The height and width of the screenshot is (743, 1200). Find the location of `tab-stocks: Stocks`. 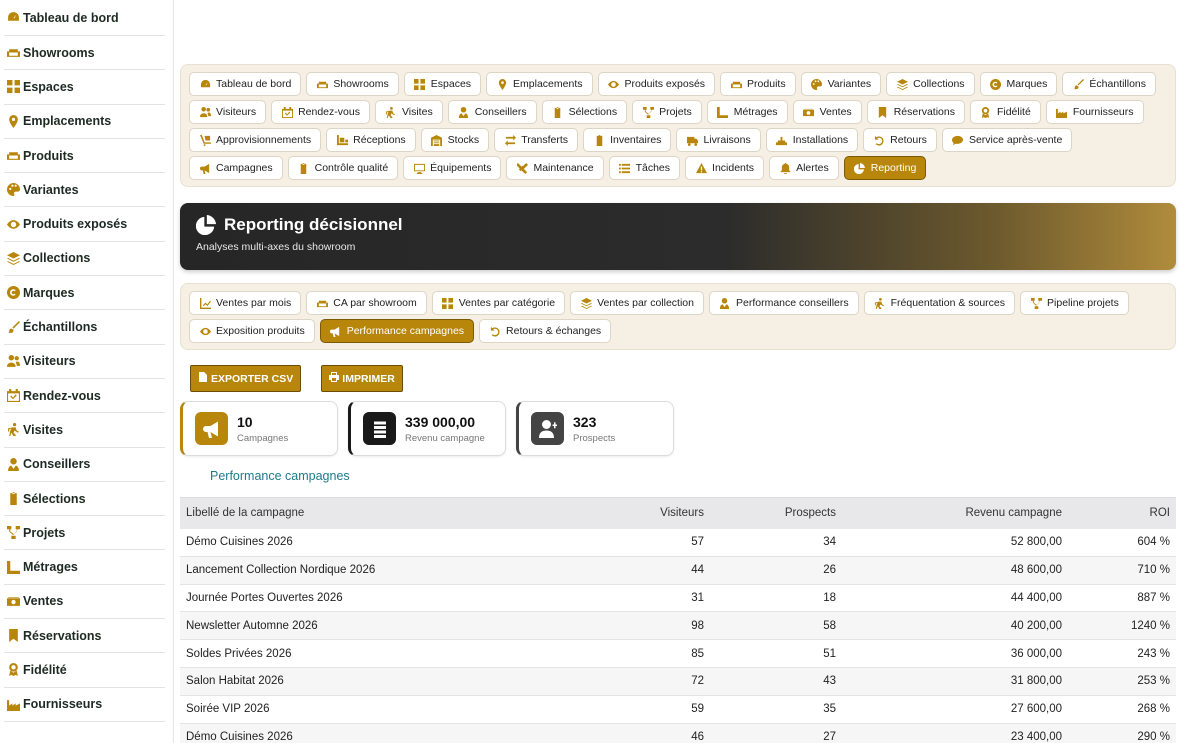

tab-stocks: Stocks is located at coordinates (455, 140).